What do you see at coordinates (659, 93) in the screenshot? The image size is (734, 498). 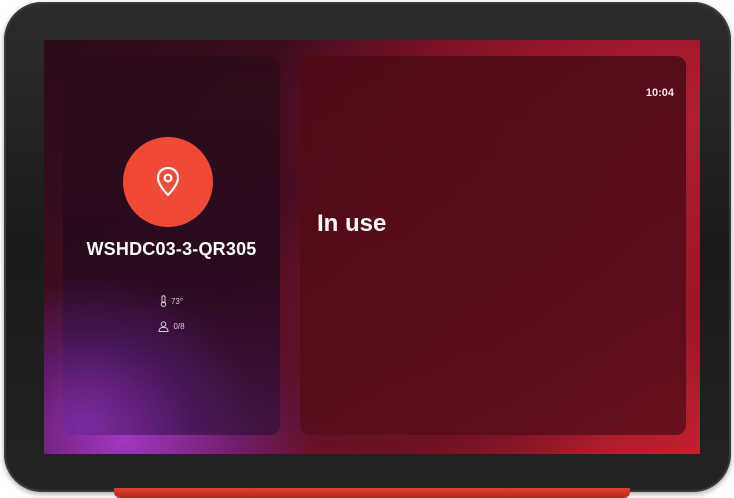 I see `clock: 10:04` at bounding box center [659, 93].